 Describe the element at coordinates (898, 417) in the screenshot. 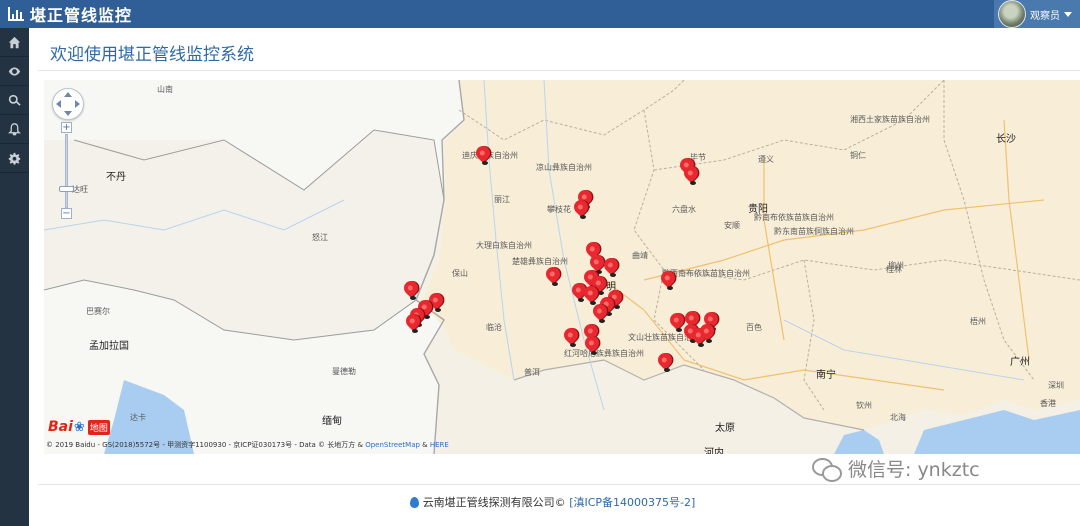

I see `map-label: 北海` at that location.